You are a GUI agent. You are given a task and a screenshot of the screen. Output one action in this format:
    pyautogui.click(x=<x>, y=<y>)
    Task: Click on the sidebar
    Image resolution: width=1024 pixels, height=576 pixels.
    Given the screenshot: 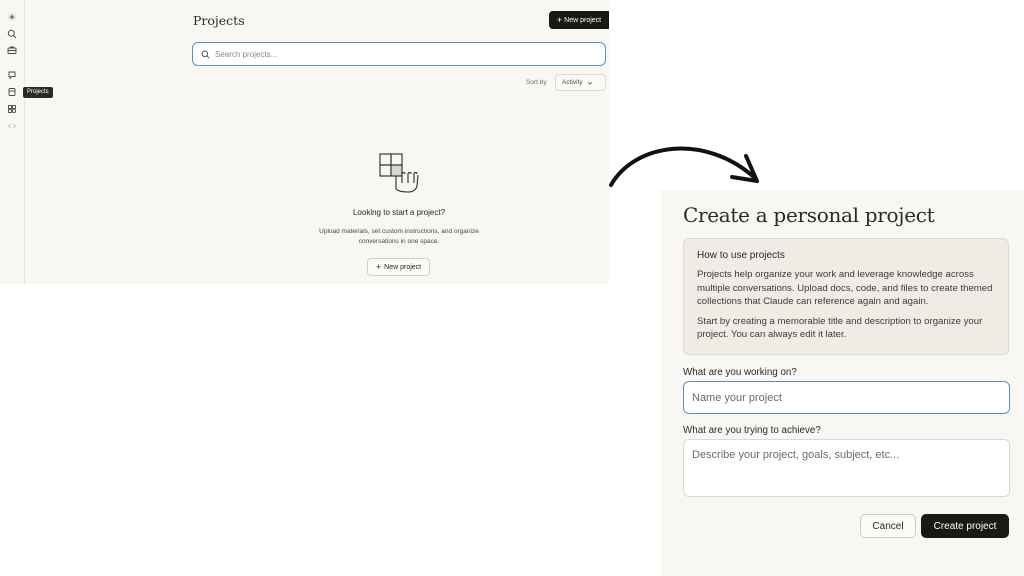 What is the action you would take?
    pyautogui.click(x=12, y=142)
    